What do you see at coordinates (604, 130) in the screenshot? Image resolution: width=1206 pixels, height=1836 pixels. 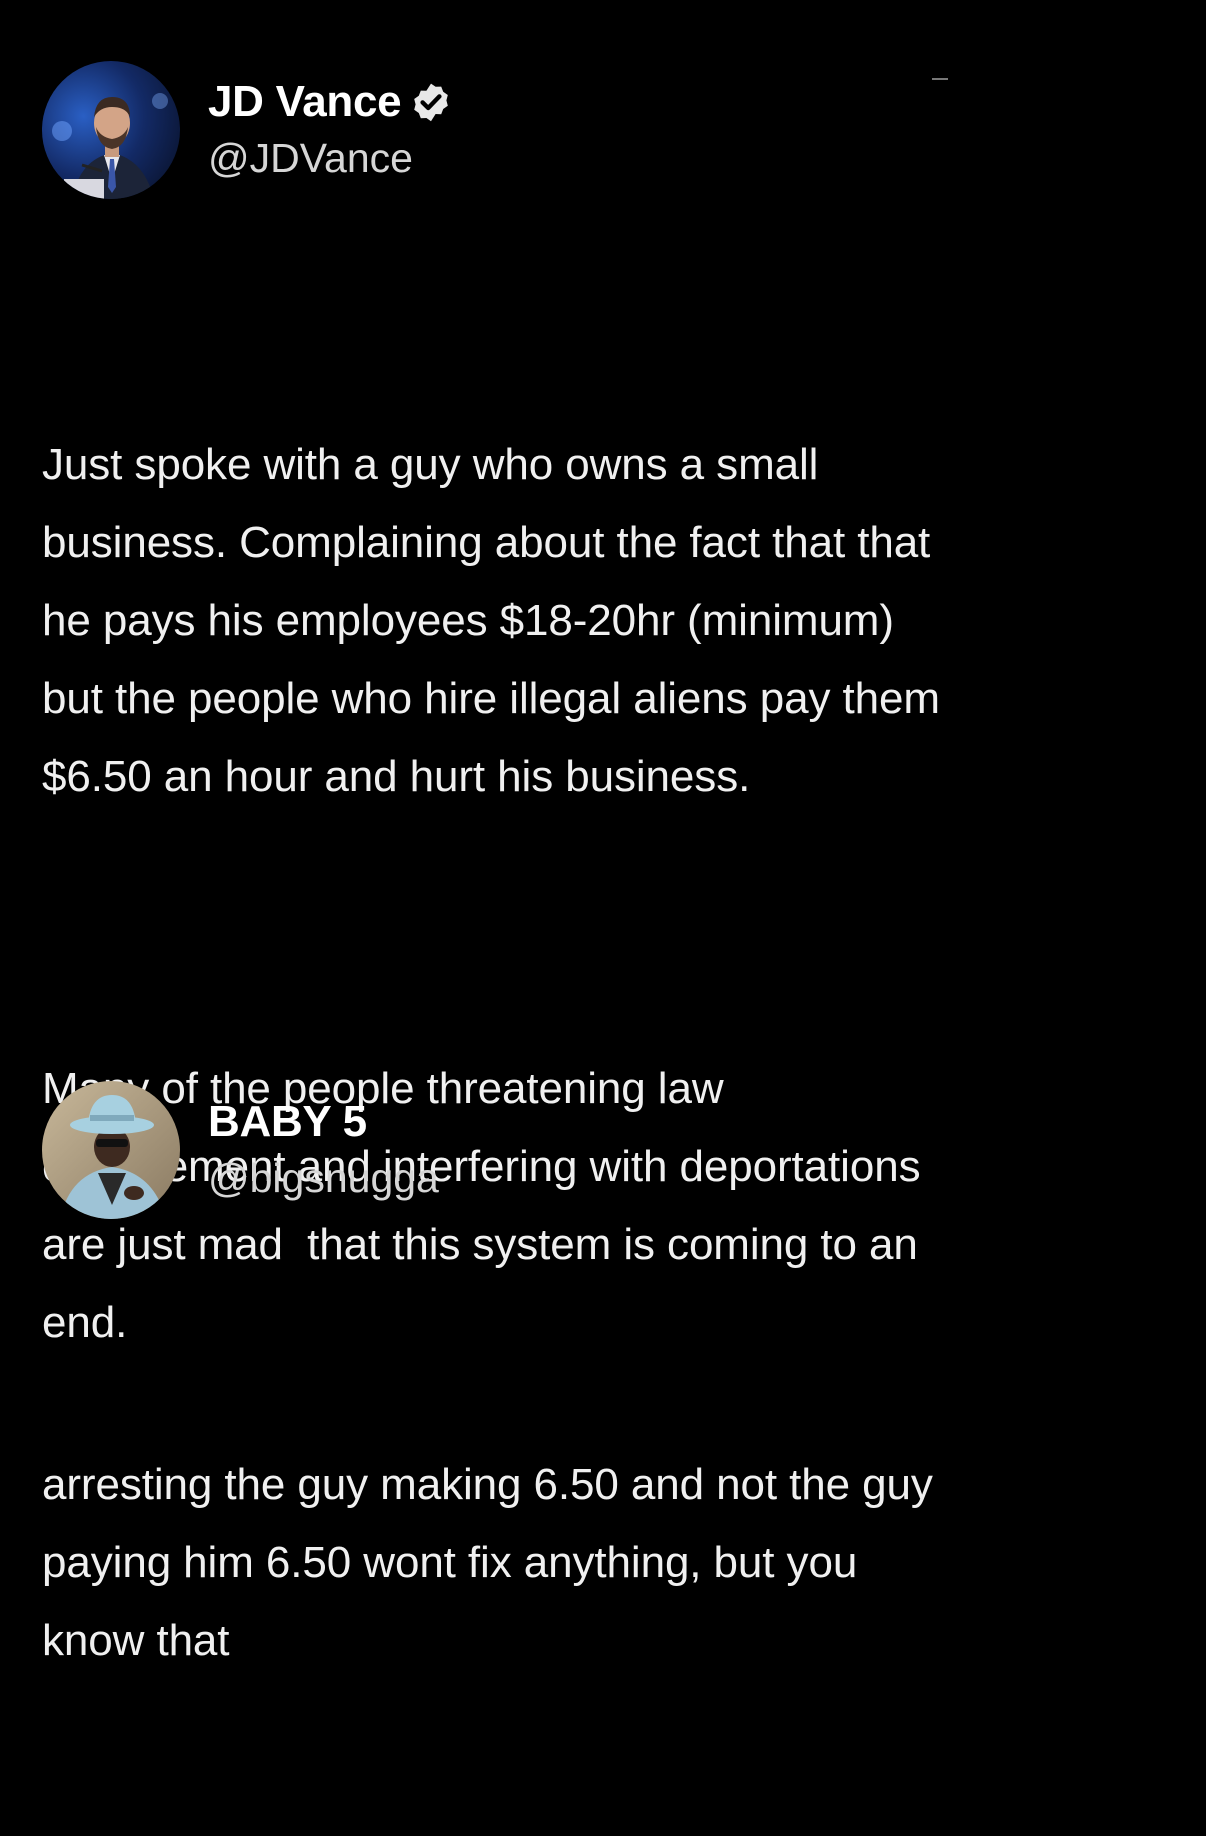 I see `post-header: JD Vance @JDVance` at bounding box center [604, 130].